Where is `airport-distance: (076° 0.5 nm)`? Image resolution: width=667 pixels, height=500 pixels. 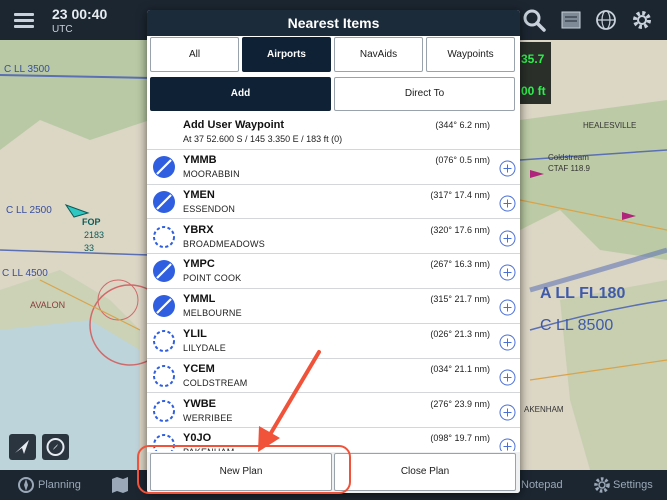
airport-distance: (076° 0.5 nm) is located at coordinates (462, 160).